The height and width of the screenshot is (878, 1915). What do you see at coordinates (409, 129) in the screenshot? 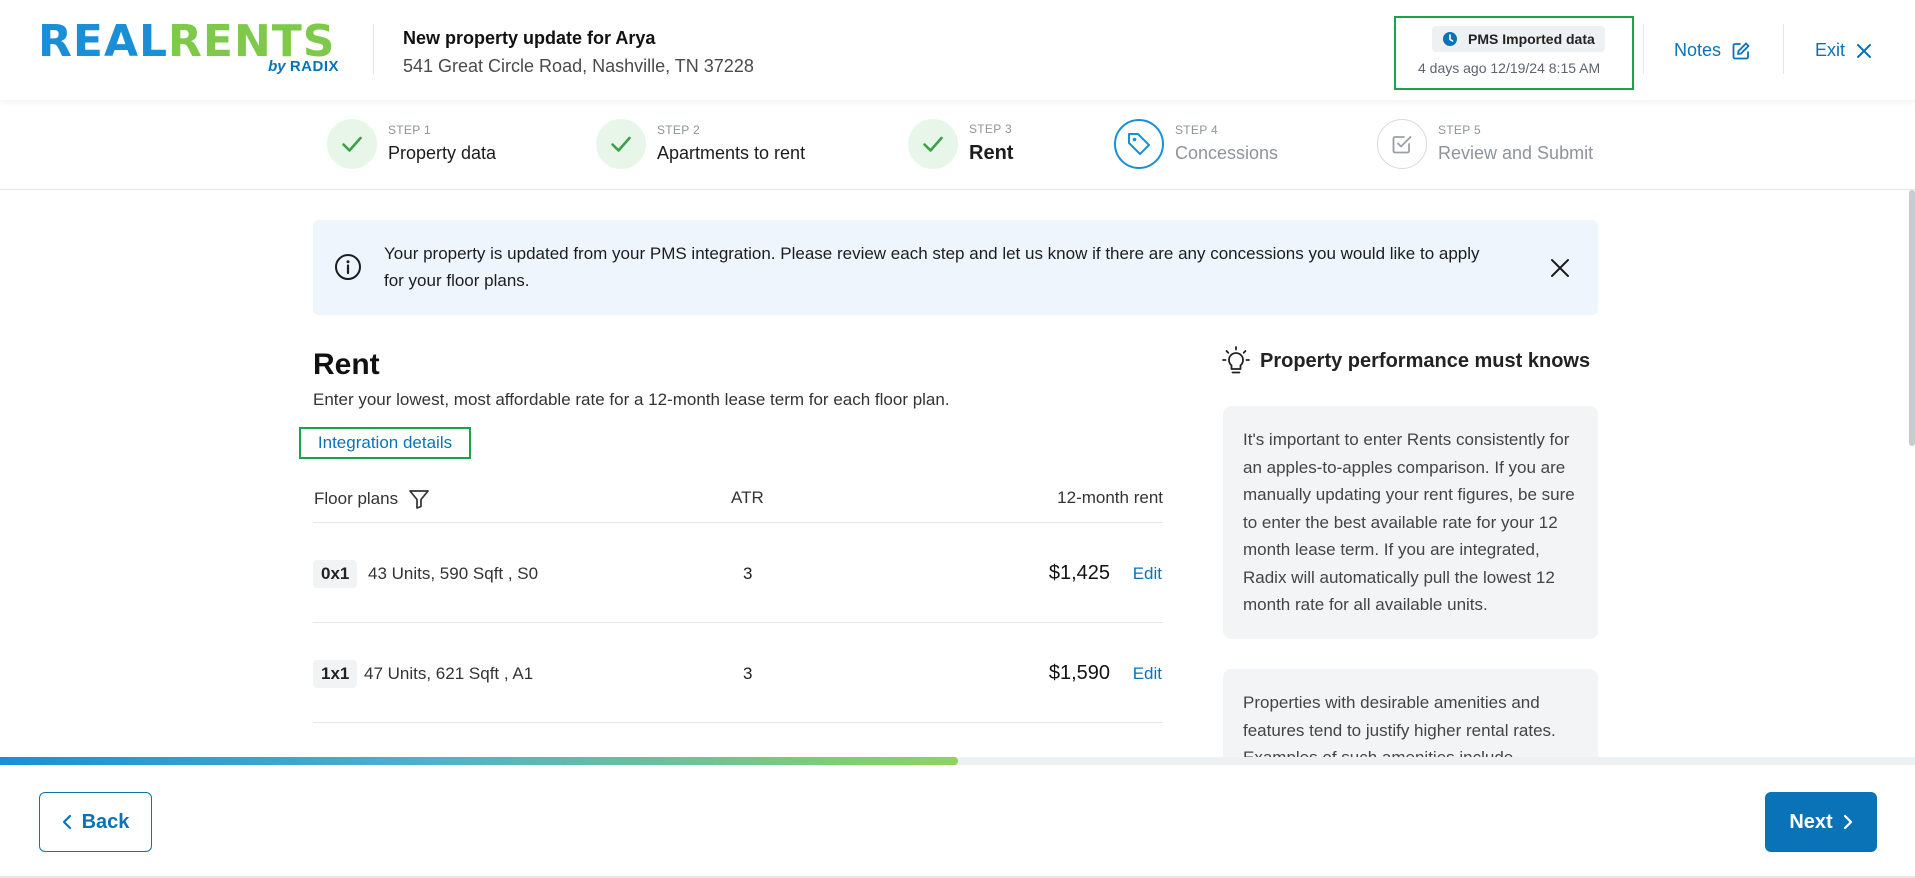
I see `step-number: STEP 1` at bounding box center [409, 129].